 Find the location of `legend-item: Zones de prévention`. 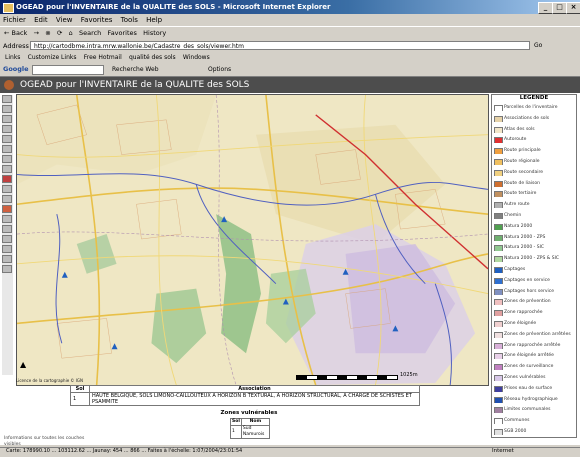

legend-item: Zones de prévention is located at coordinates (535, 302).